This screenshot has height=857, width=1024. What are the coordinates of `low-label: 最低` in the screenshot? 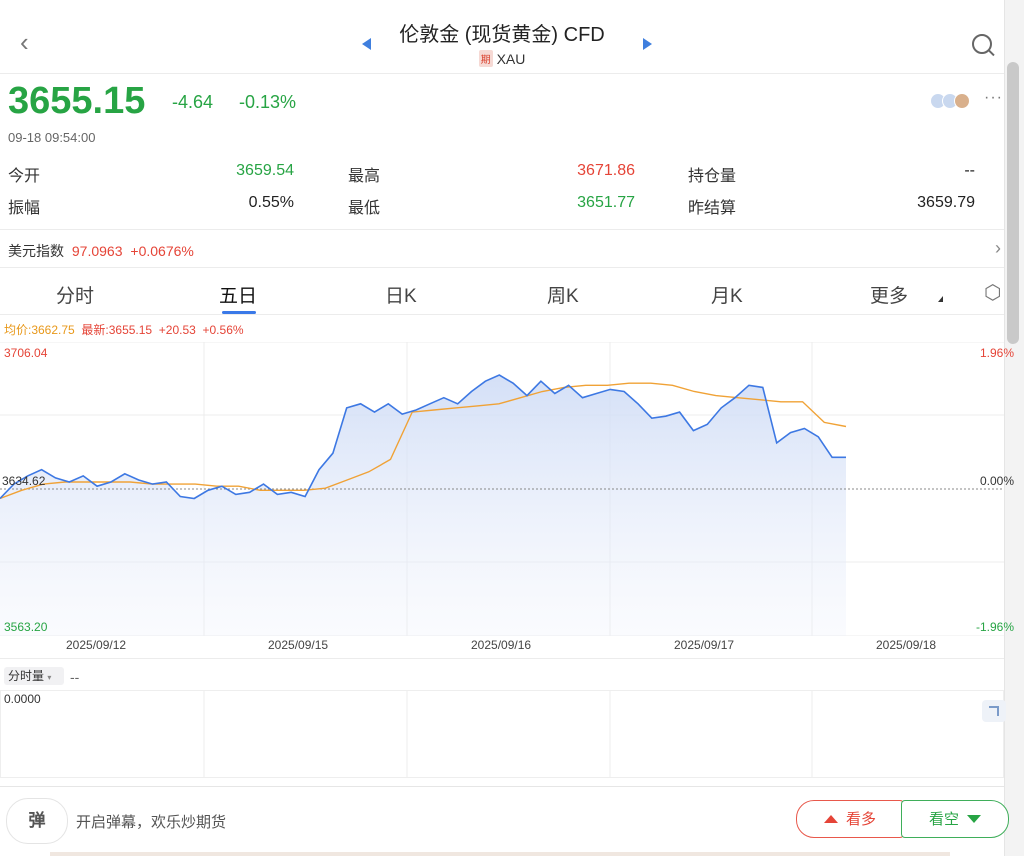 It's located at (364, 208).